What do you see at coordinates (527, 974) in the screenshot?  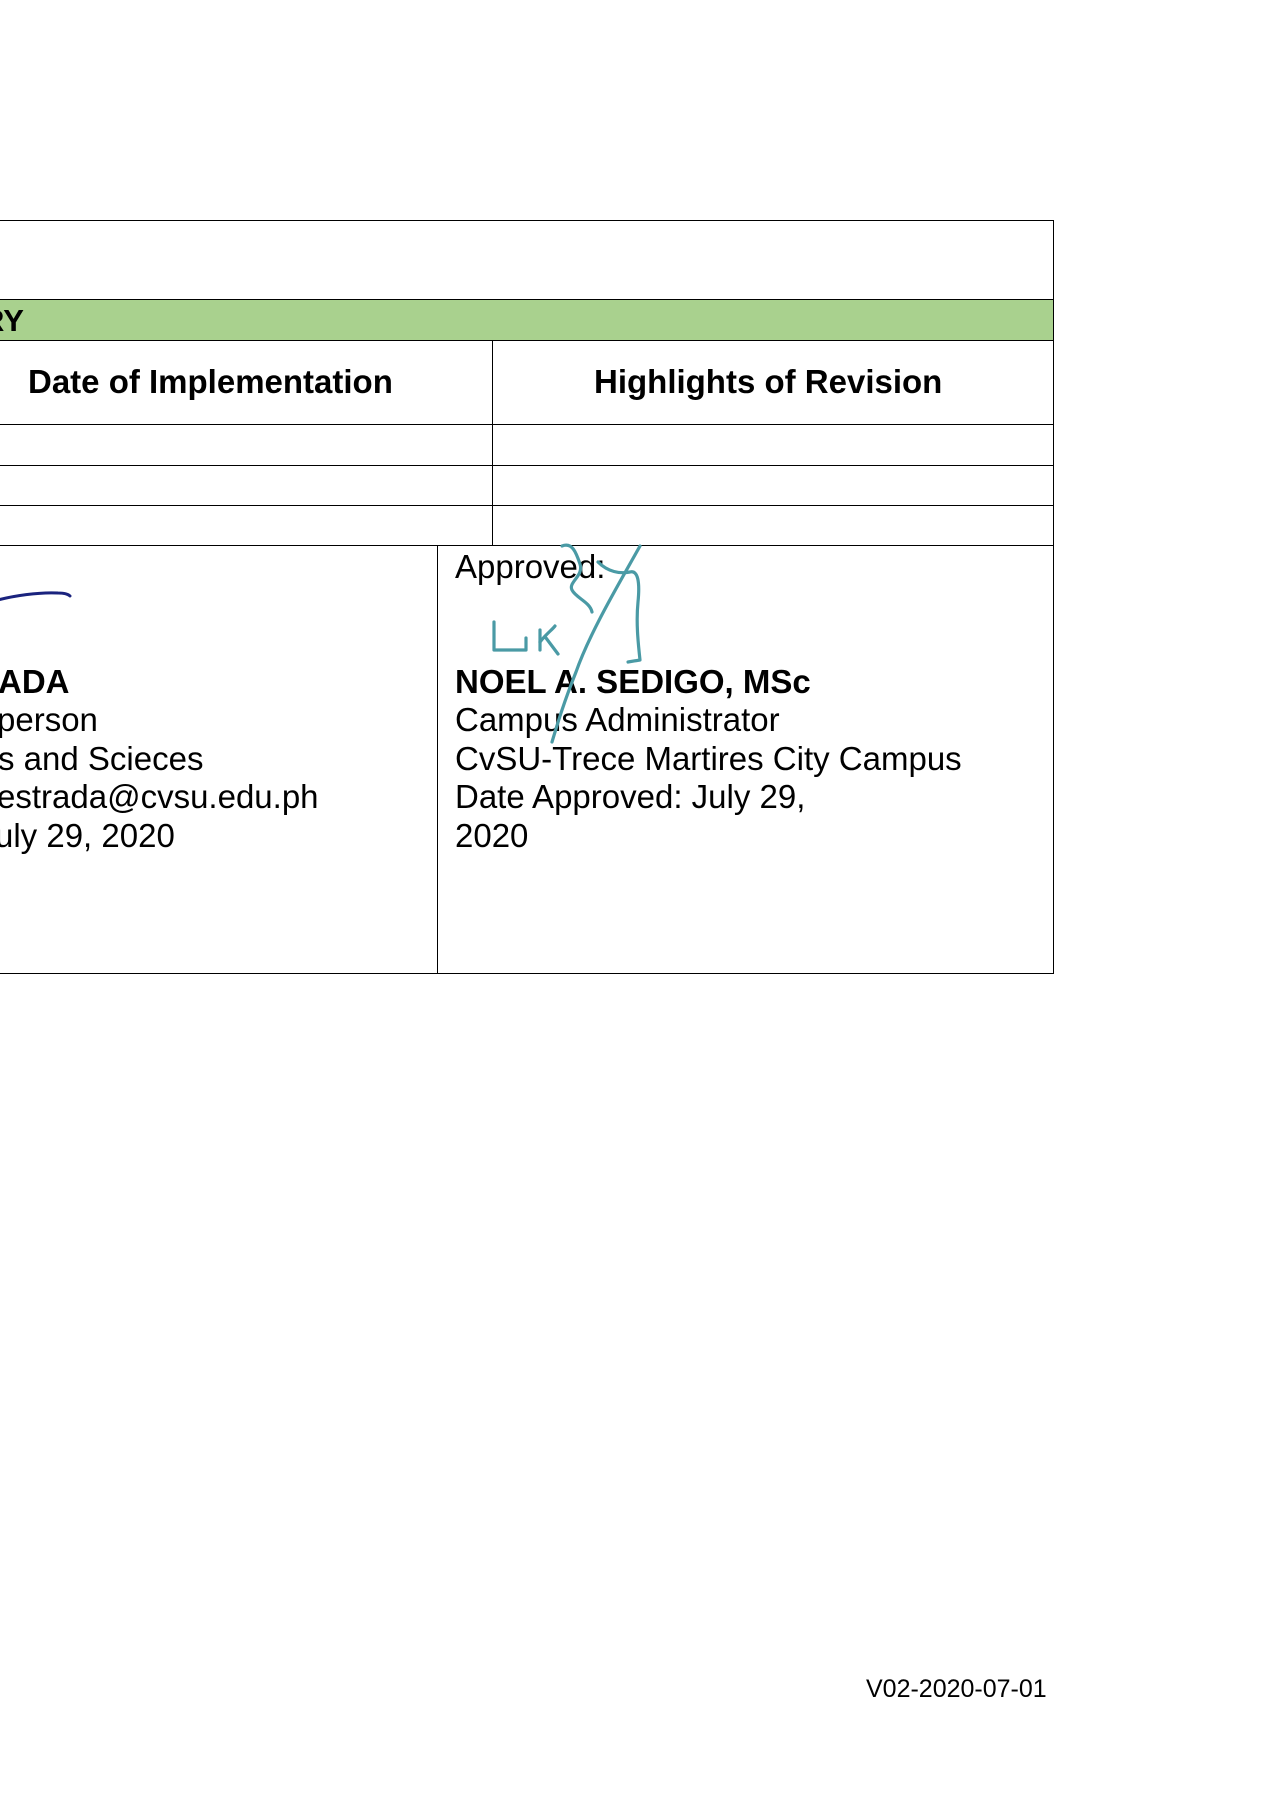 I see `table-line-bottom` at bounding box center [527, 974].